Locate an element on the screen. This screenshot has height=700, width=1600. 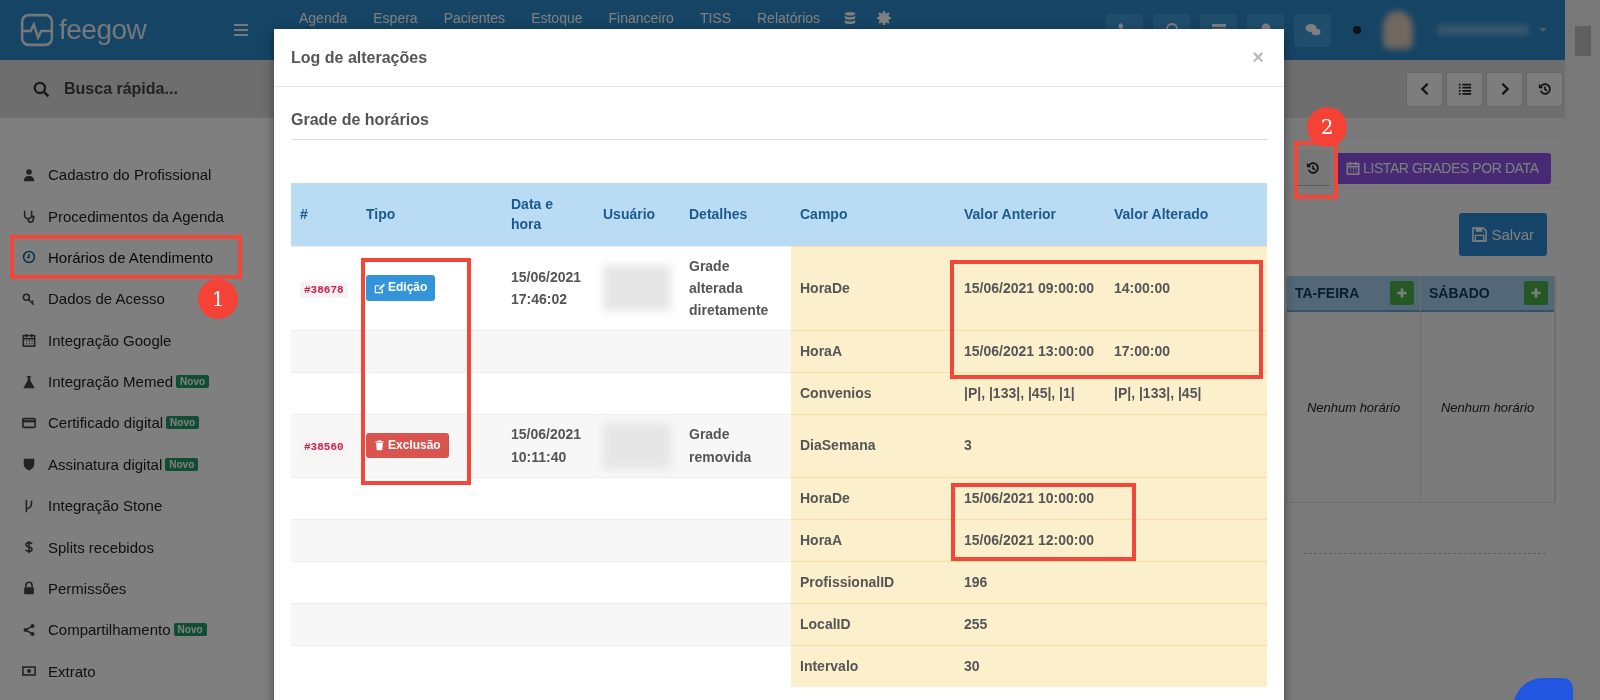
sidebar-item: Certificado digital Novo is located at coordinates (111, 422).